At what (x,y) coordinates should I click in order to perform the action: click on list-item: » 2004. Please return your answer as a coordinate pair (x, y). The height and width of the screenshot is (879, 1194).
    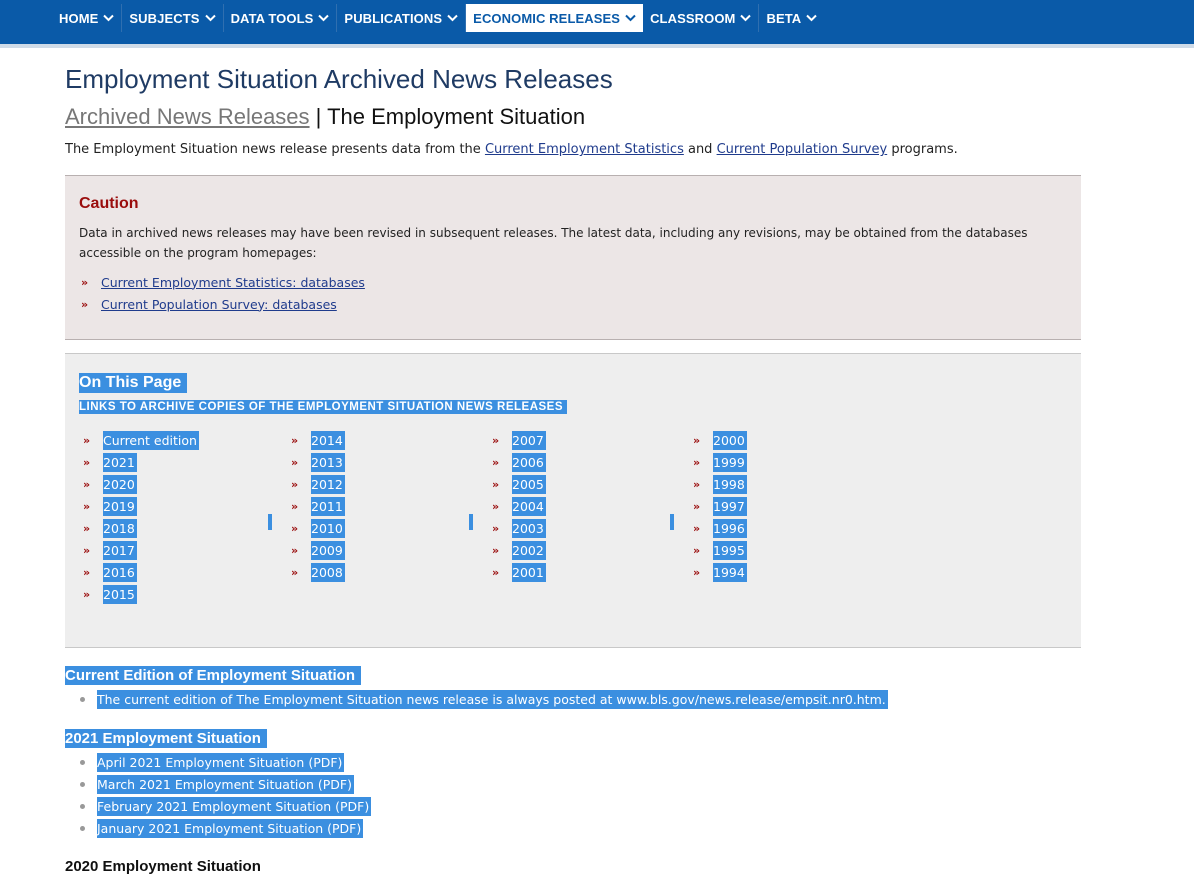
    Looking at the image, I should click on (519, 506).